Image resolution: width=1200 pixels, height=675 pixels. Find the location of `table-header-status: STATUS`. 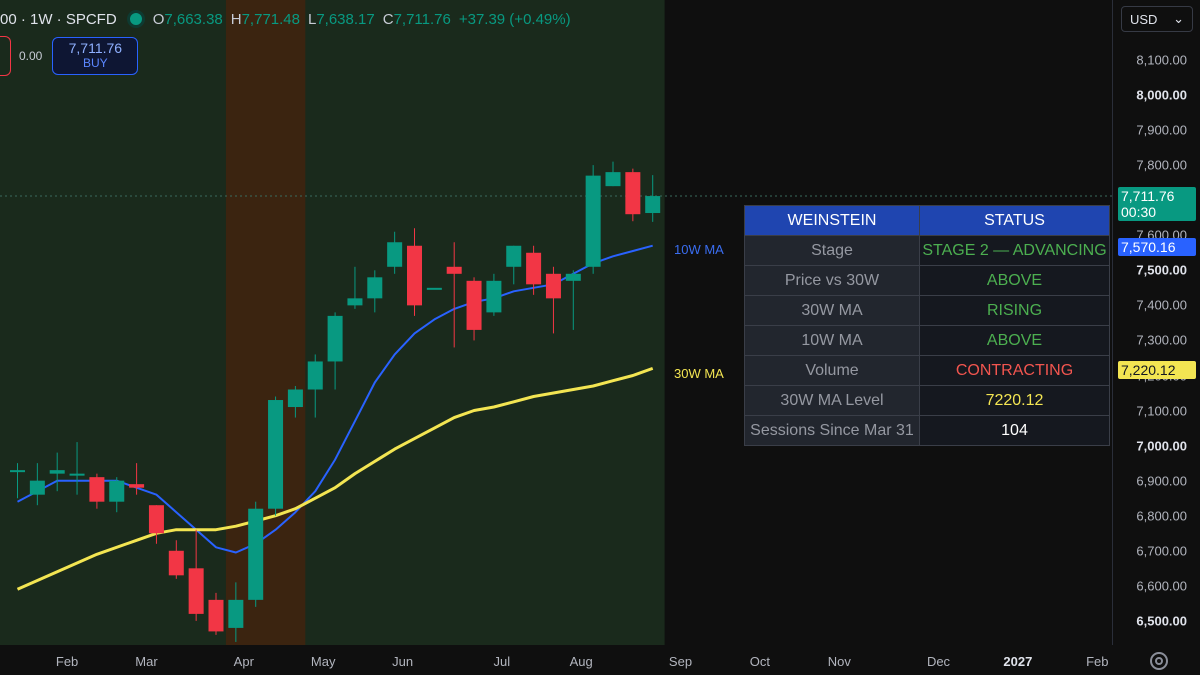

table-header-status: STATUS is located at coordinates (1014, 220).